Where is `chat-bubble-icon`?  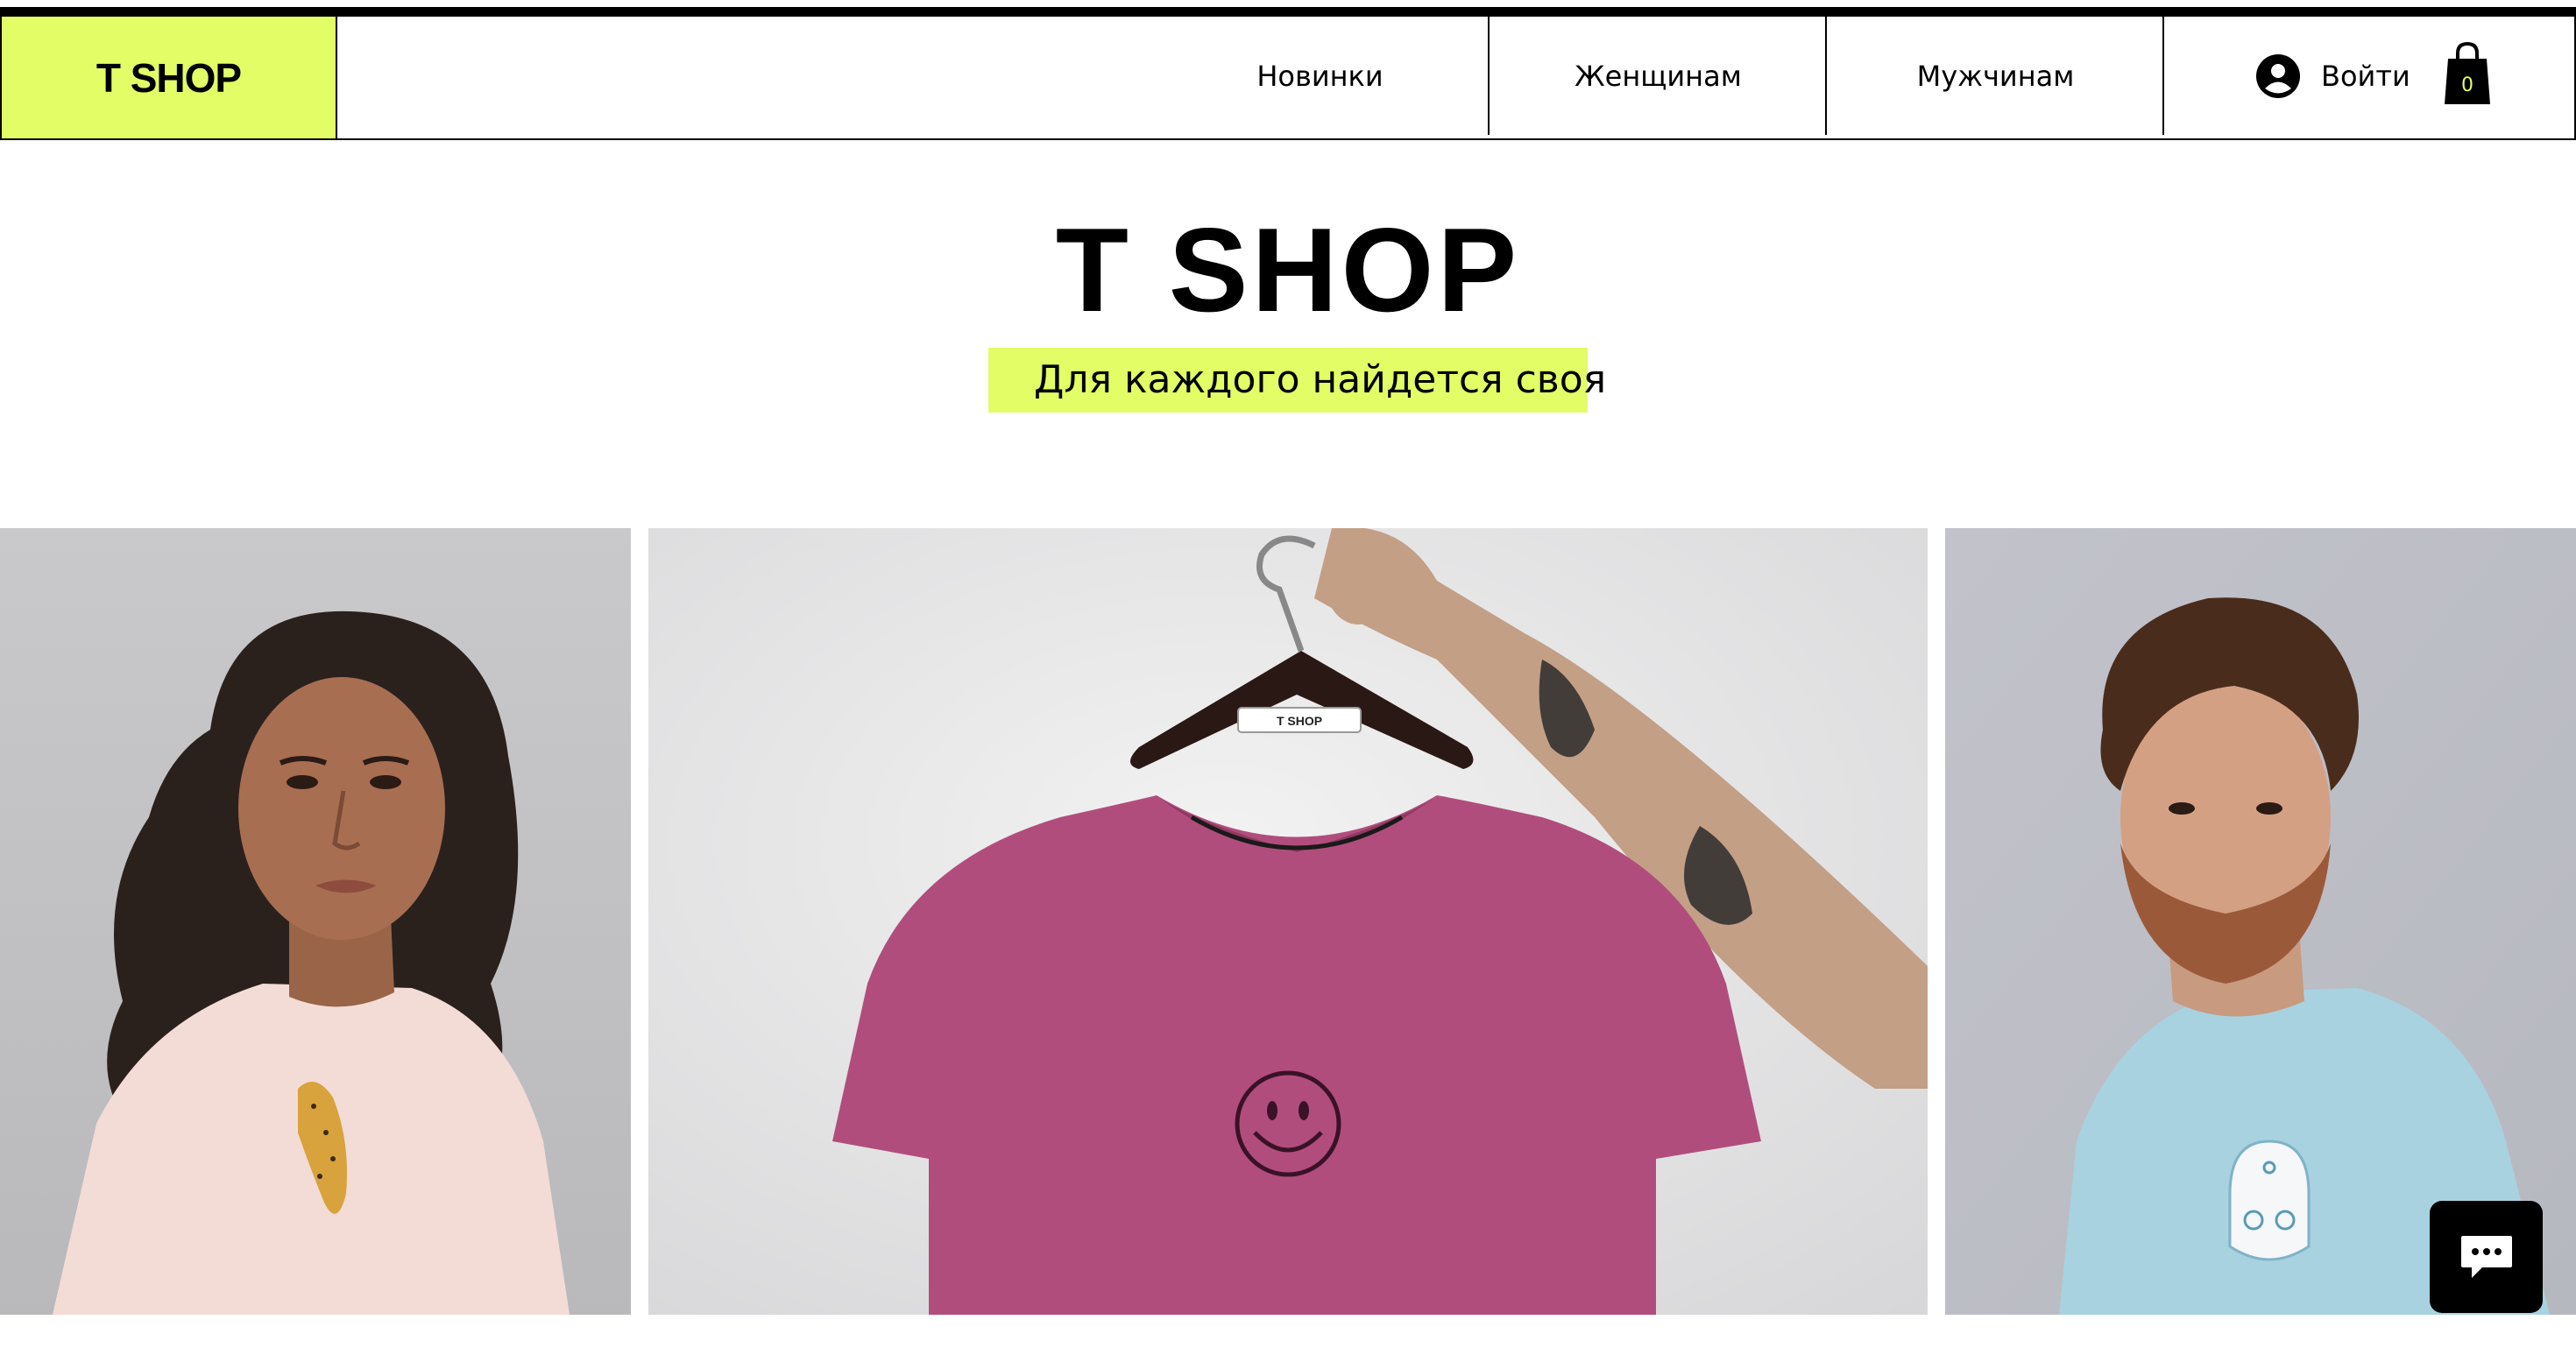 chat-bubble-icon is located at coordinates (2486, 1257).